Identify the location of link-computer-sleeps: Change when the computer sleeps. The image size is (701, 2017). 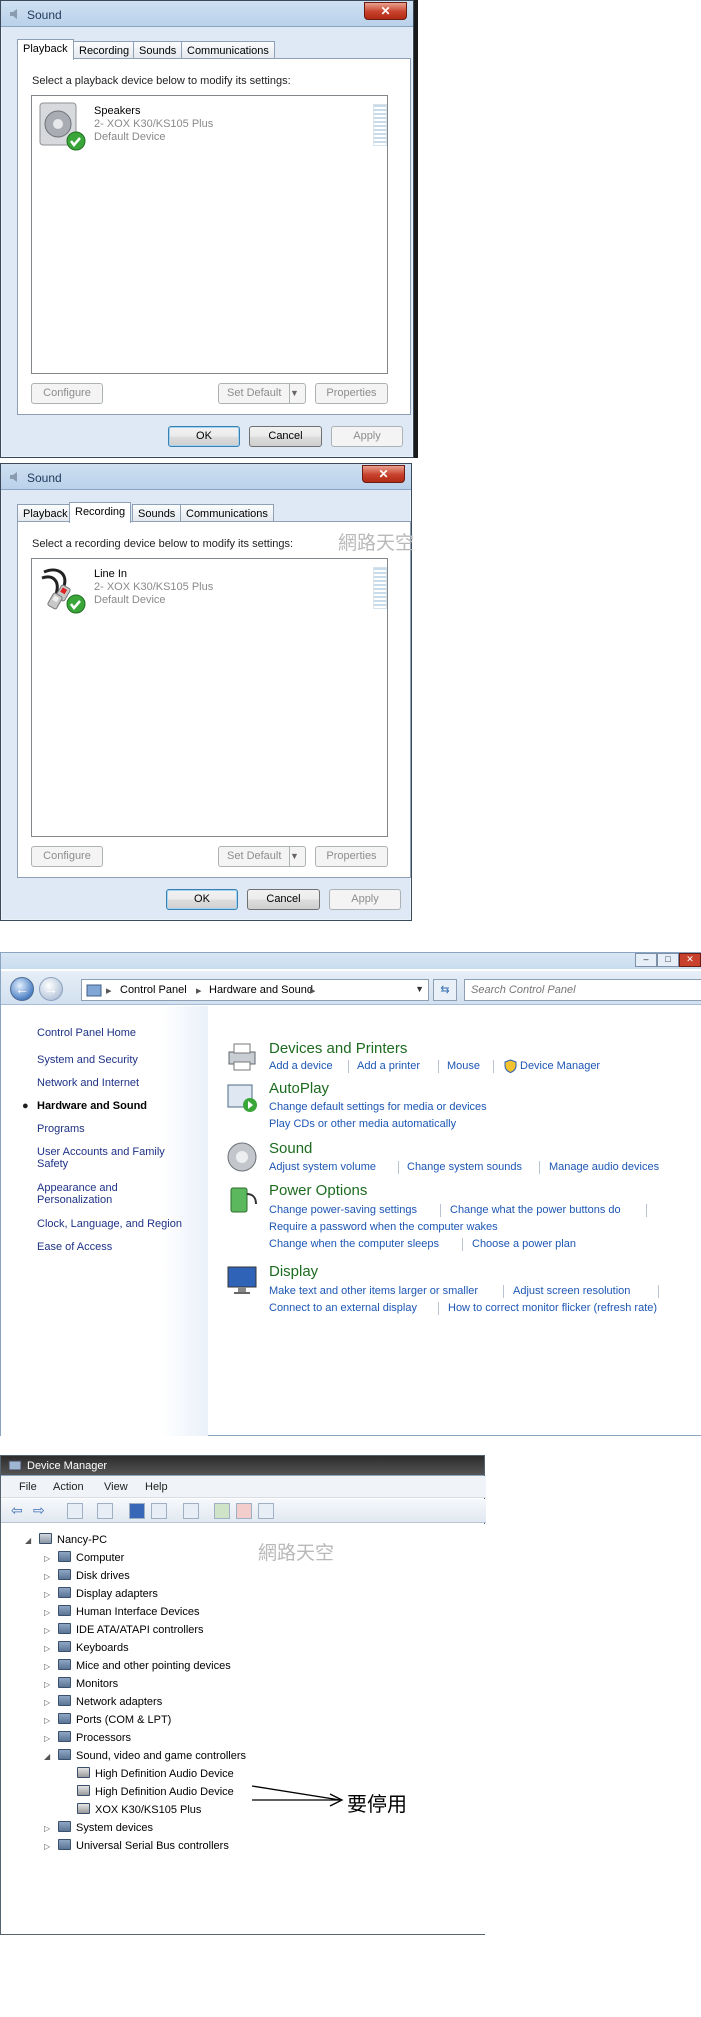
(354, 1244).